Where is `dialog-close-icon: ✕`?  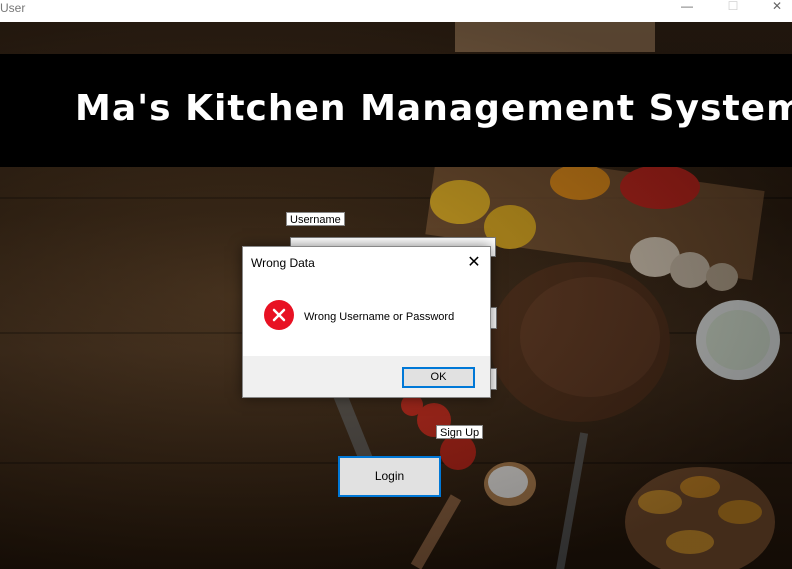
dialog-close-icon: ✕ is located at coordinates (474, 263).